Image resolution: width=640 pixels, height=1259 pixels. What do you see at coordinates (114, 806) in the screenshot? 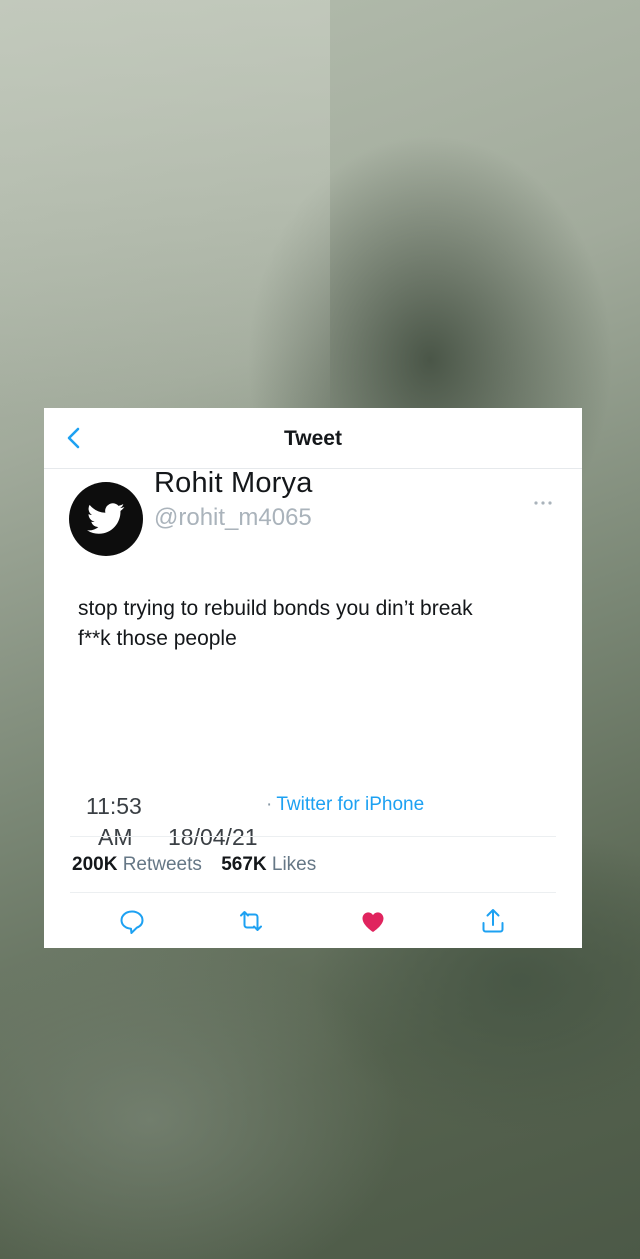
I see `tweet-time: 11:53` at bounding box center [114, 806].